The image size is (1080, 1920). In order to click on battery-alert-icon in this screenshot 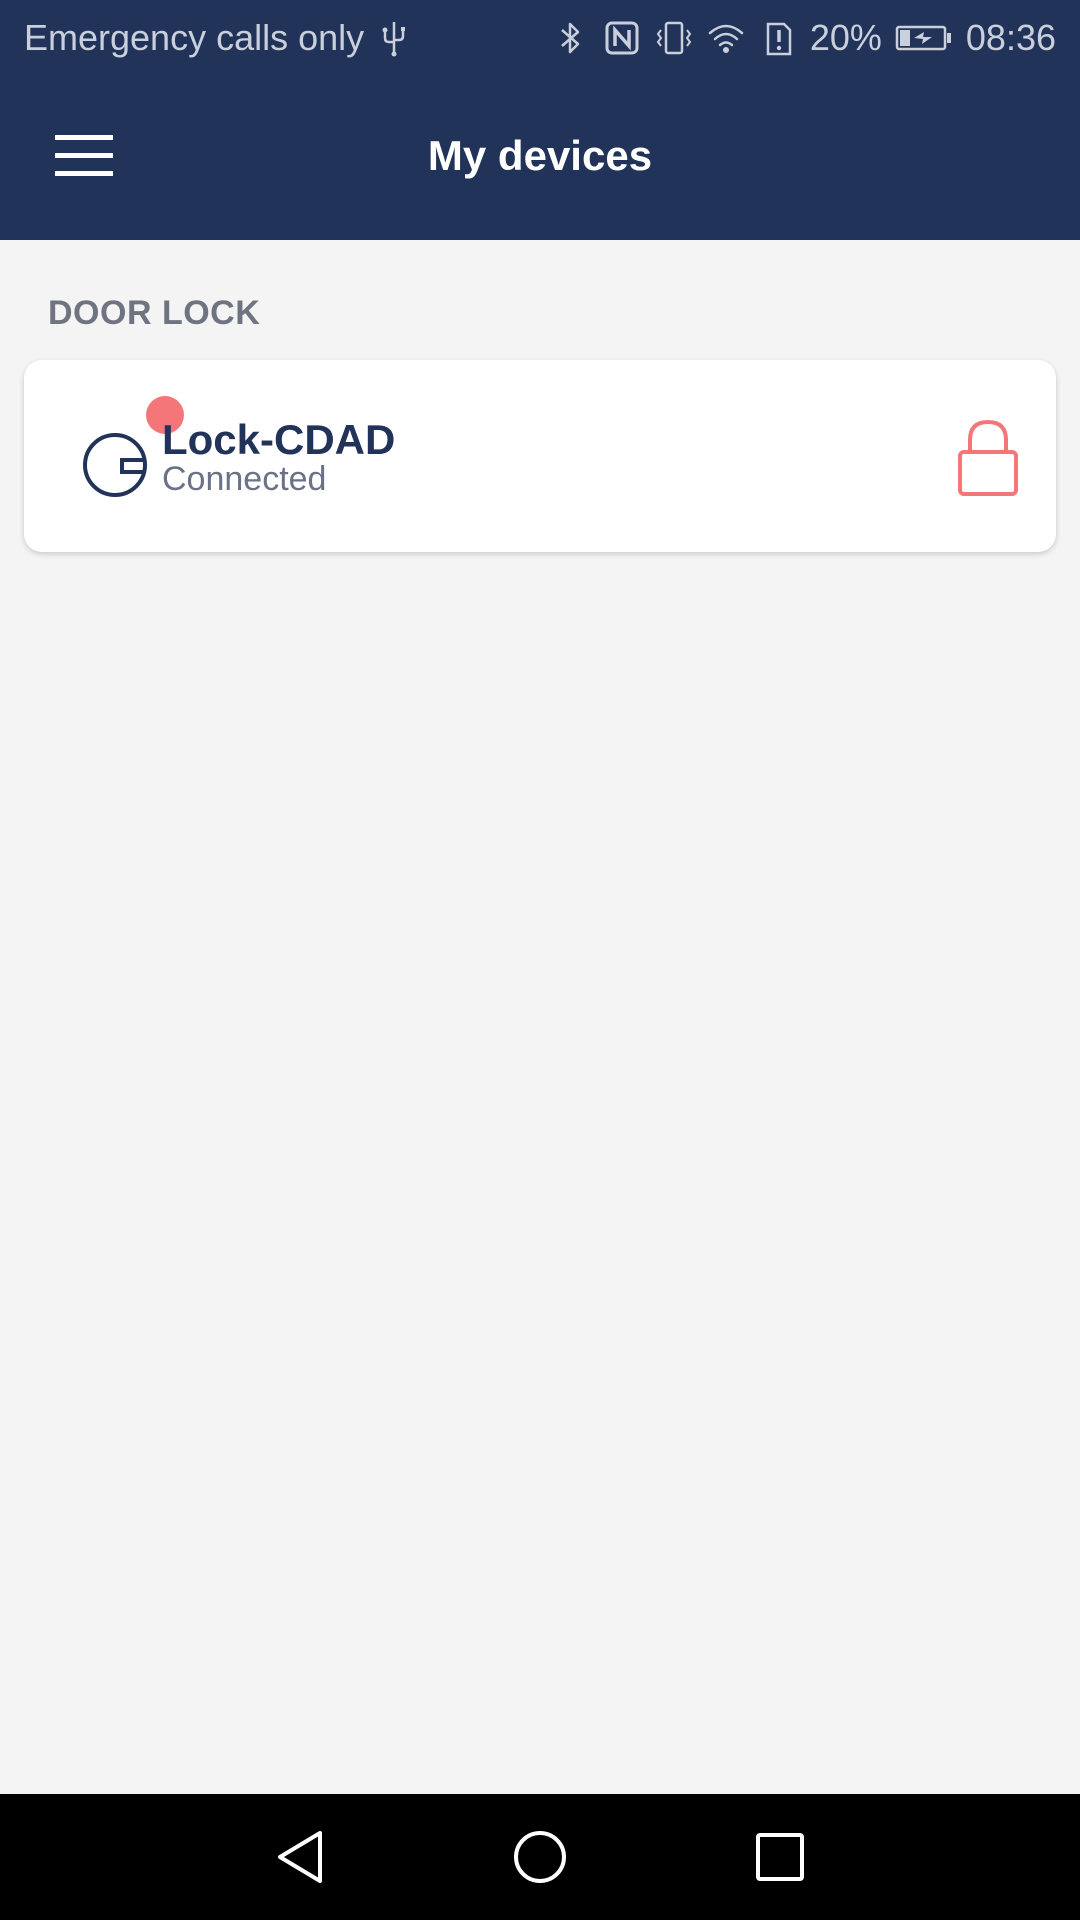, I will do `click(778, 38)`.